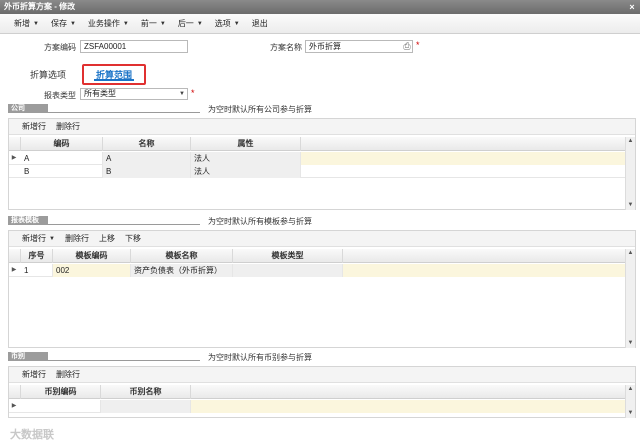 The height and width of the screenshot is (446, 640). I want to click on cell-code: A, so click(62, 158).